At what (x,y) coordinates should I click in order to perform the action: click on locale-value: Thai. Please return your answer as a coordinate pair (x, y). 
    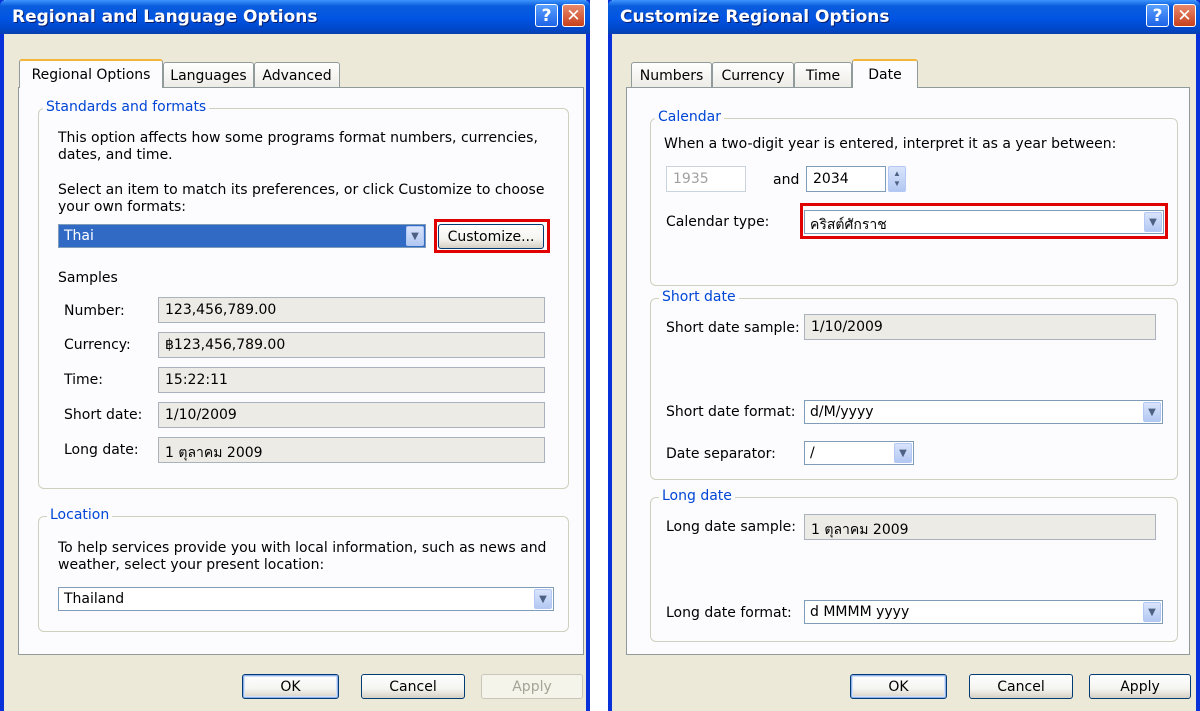
    Looking at the image, I should click on (79, 236).